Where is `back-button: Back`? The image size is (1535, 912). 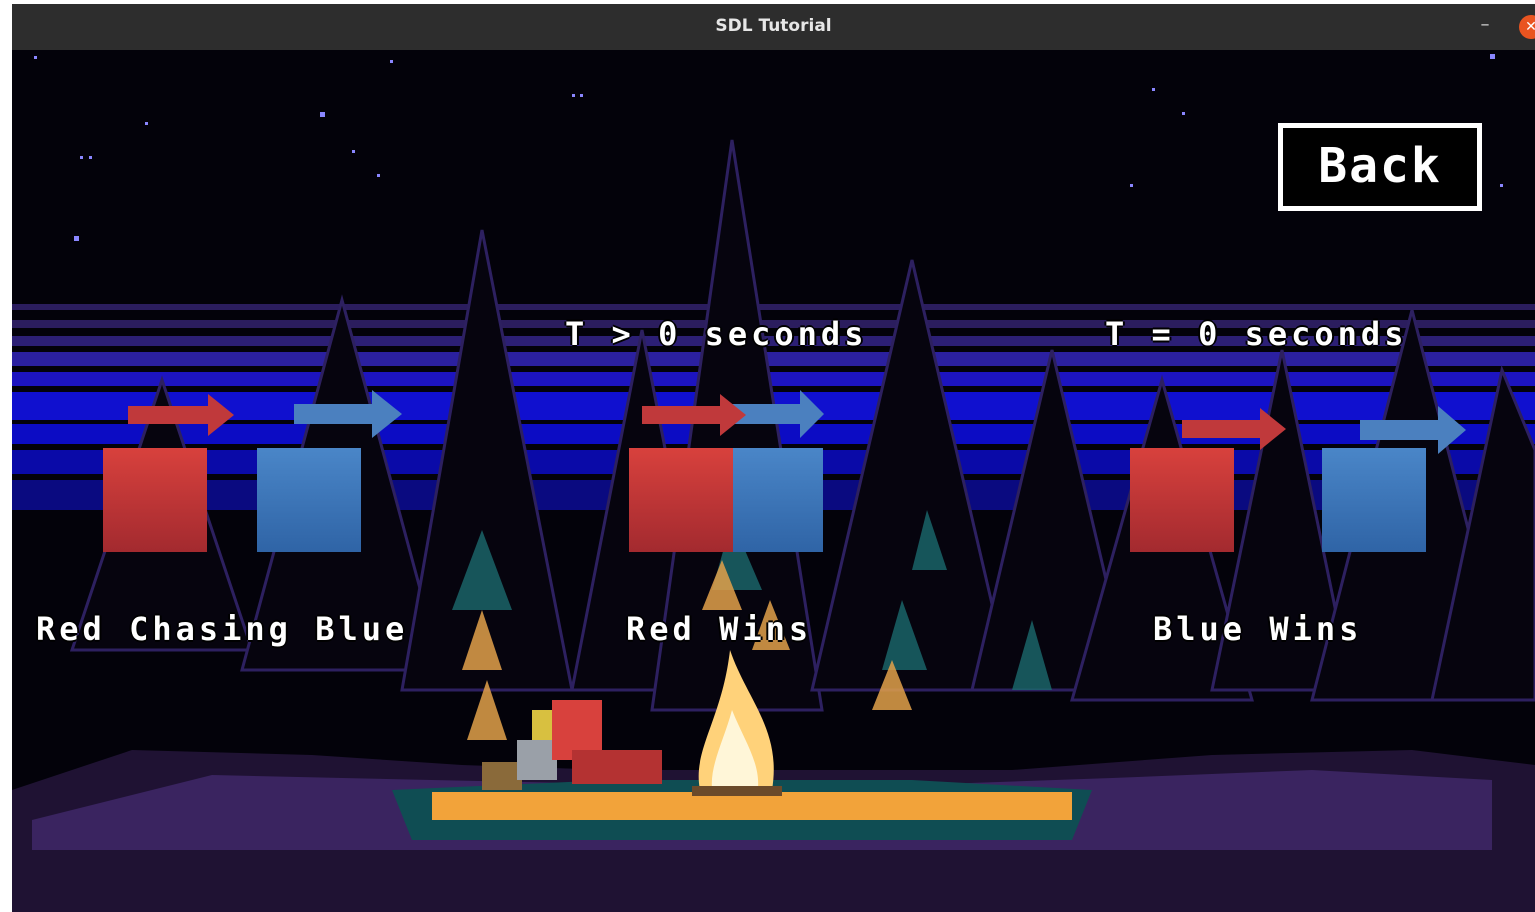
back-button: Back is located at coordinates (1380, 167).